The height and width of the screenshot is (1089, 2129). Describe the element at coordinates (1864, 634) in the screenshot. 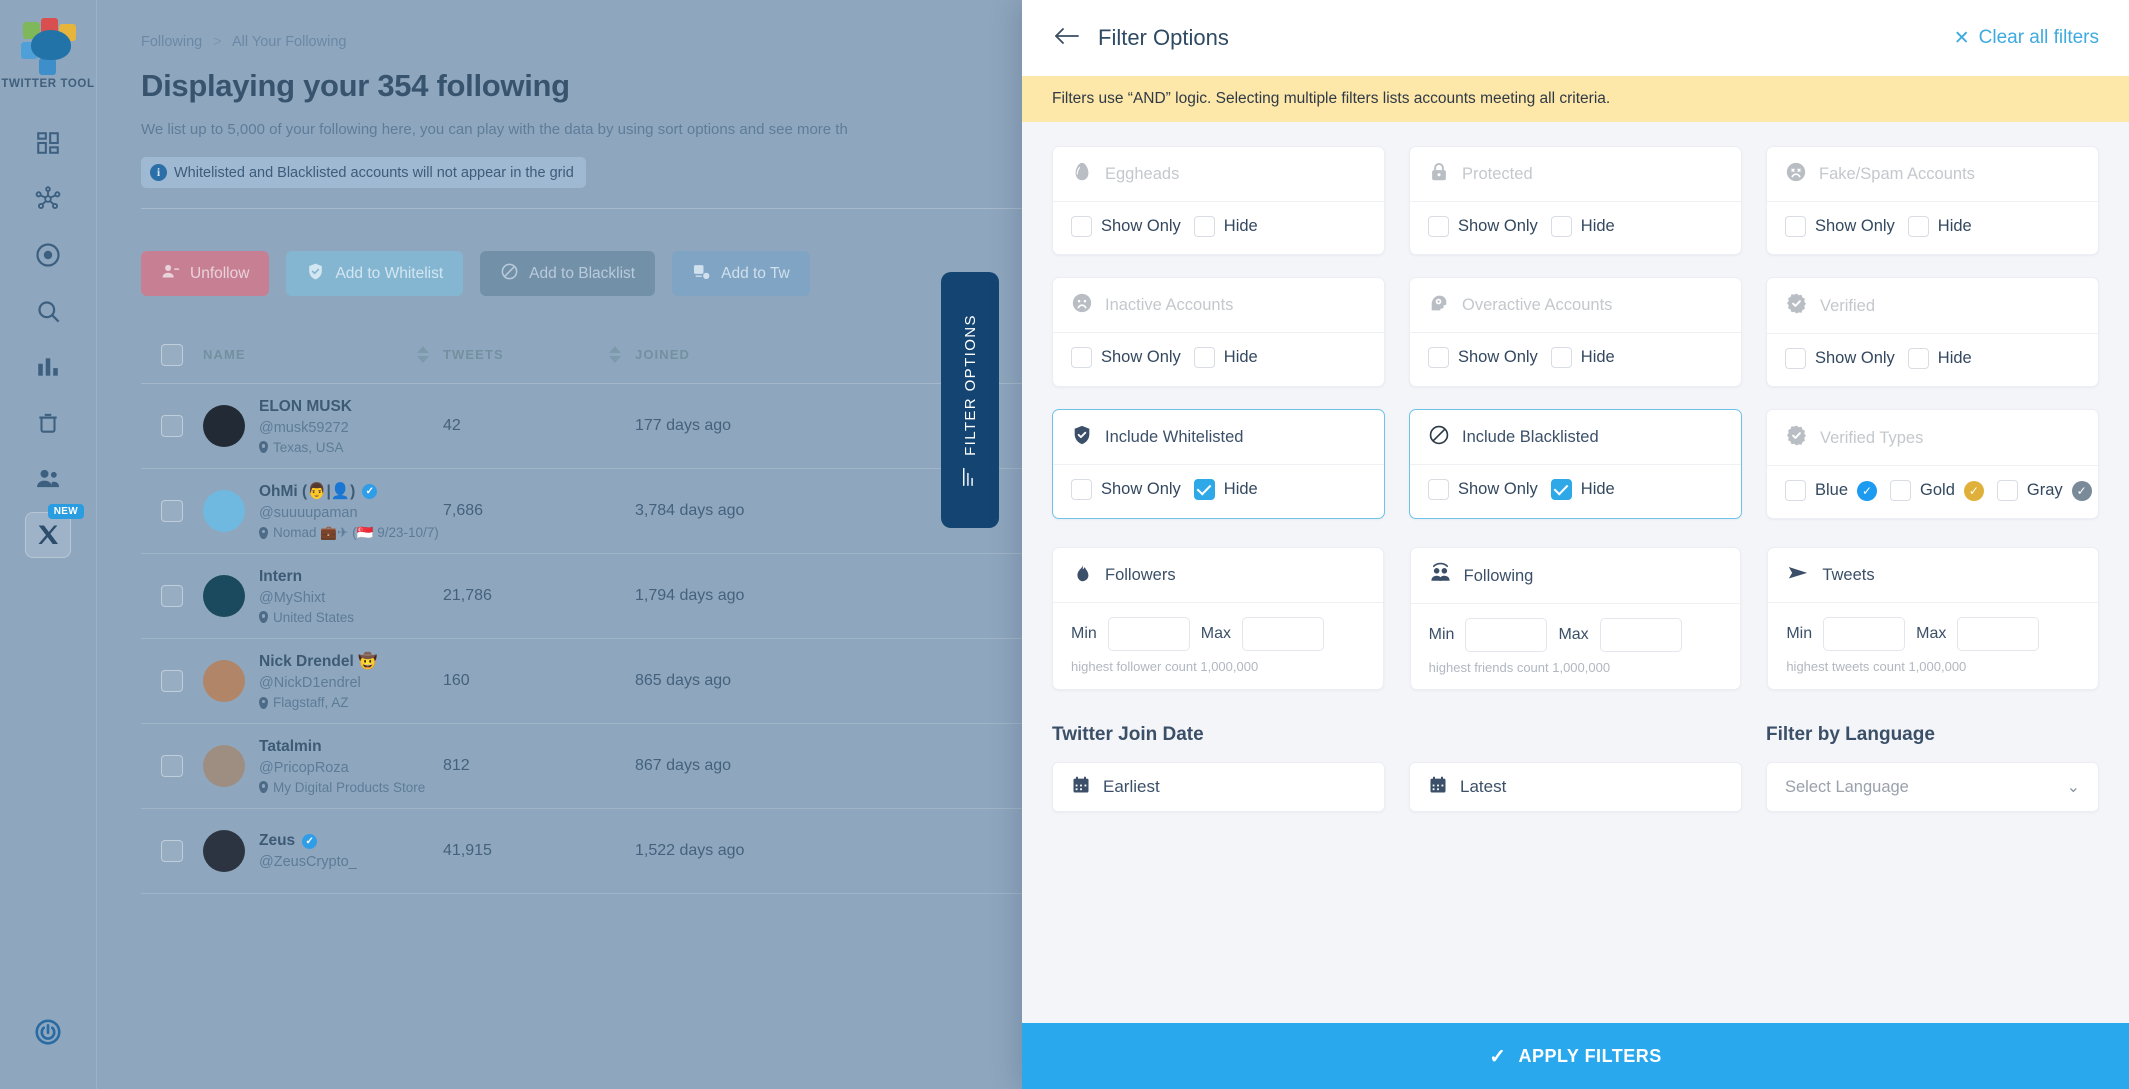

I see `tweets-min-input` at that location.